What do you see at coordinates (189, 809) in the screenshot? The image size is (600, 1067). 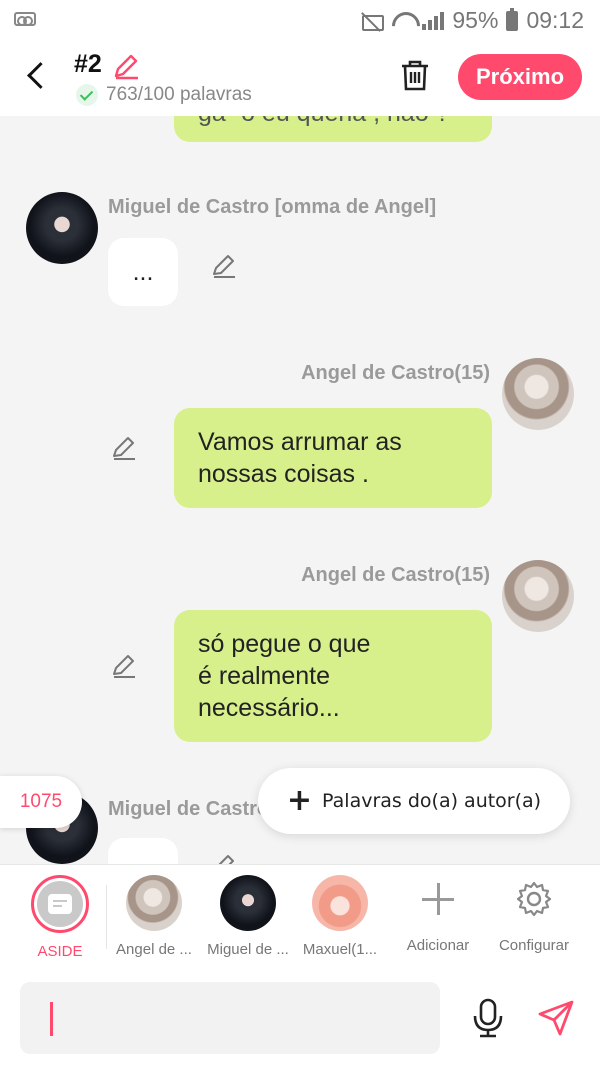 I see `message-author: Miguel de Castro` at bounding box center [189, 809].